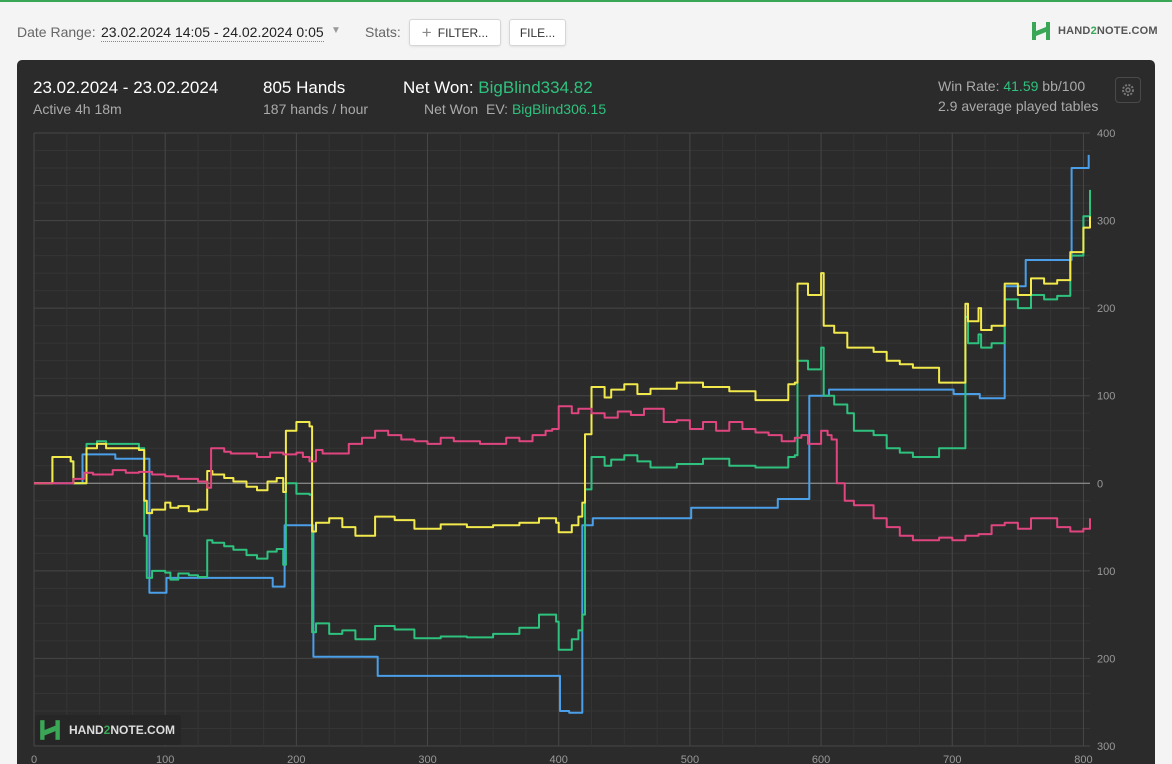 This screenshot has height=764, width=1172. What do you see at coordinates (1083, 759) in the screenshot?
I see `x-tick-label: 800` at bounding box center [1083, 759].